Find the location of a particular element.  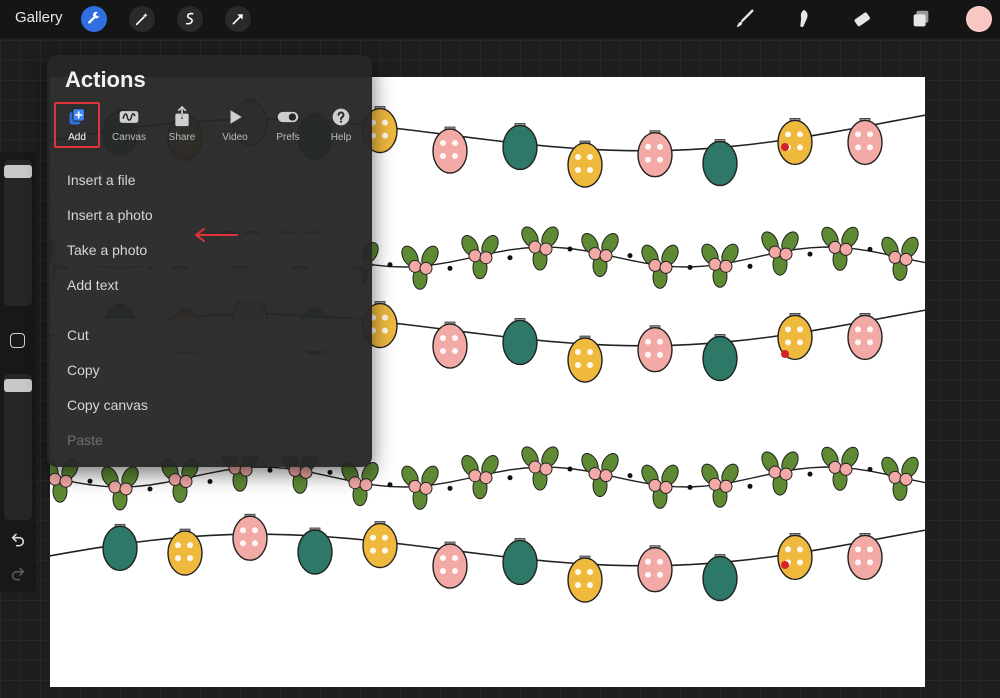

transform-button is located at coordinates (238, 19).